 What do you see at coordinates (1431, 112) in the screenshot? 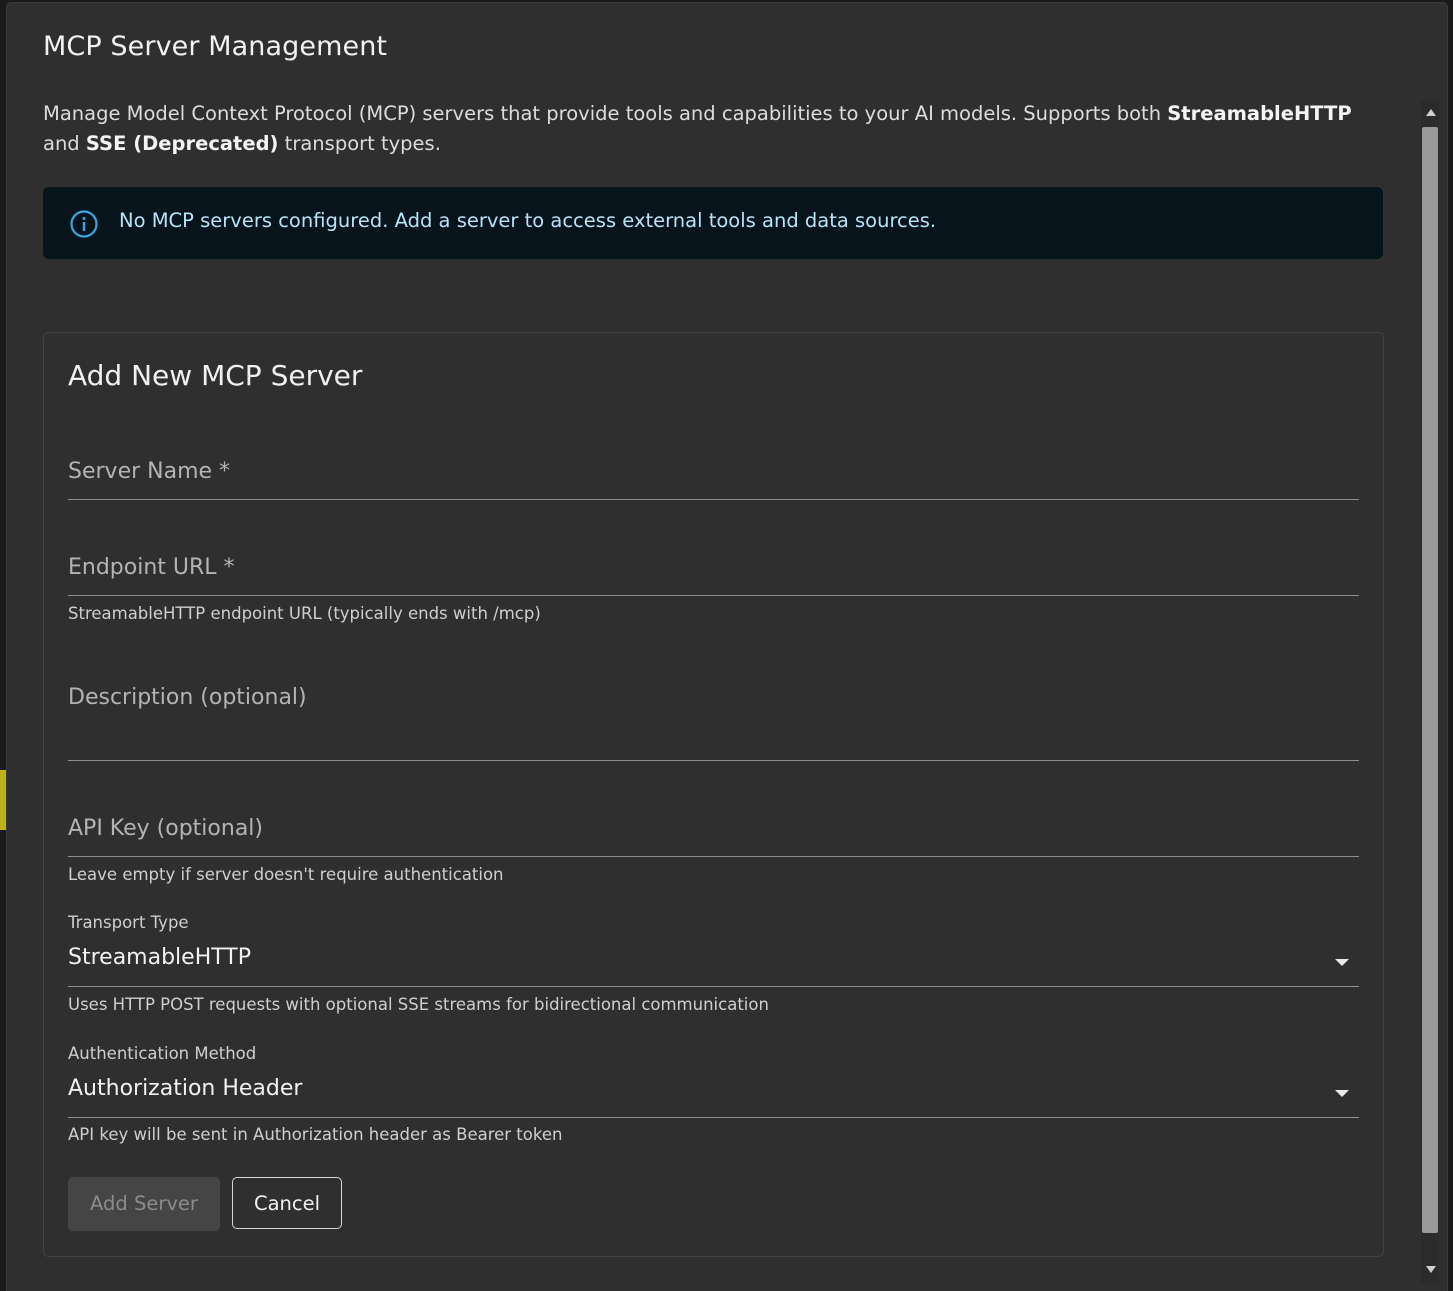
I see `scroll-up-arrow-icon` at bounding box center [1431, 112].